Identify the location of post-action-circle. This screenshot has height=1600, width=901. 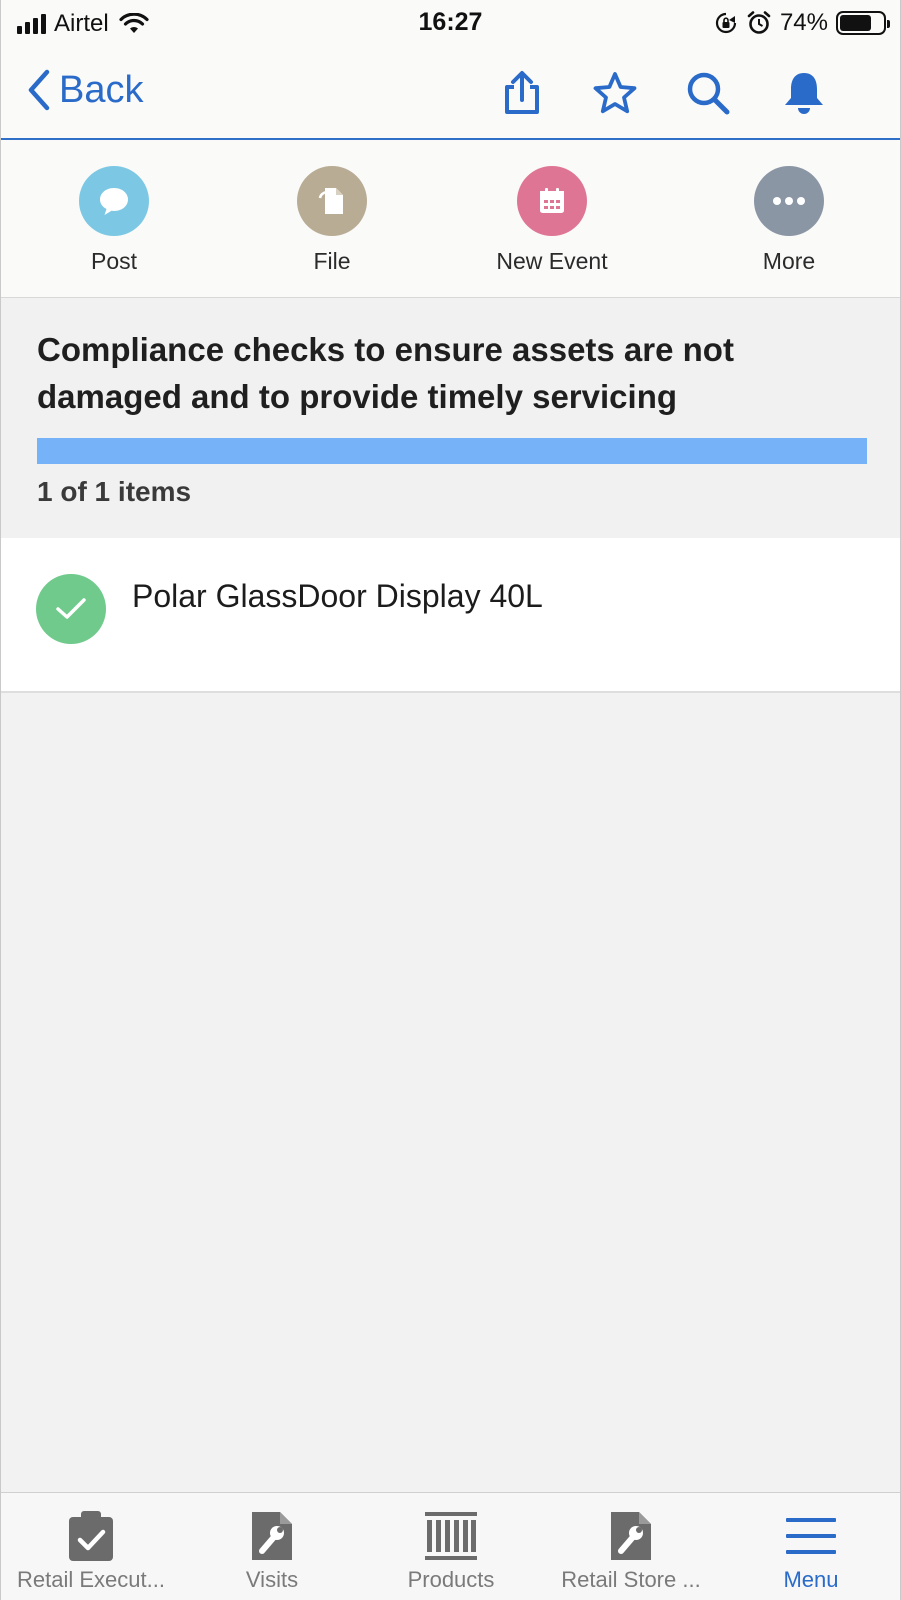
(114, 201).